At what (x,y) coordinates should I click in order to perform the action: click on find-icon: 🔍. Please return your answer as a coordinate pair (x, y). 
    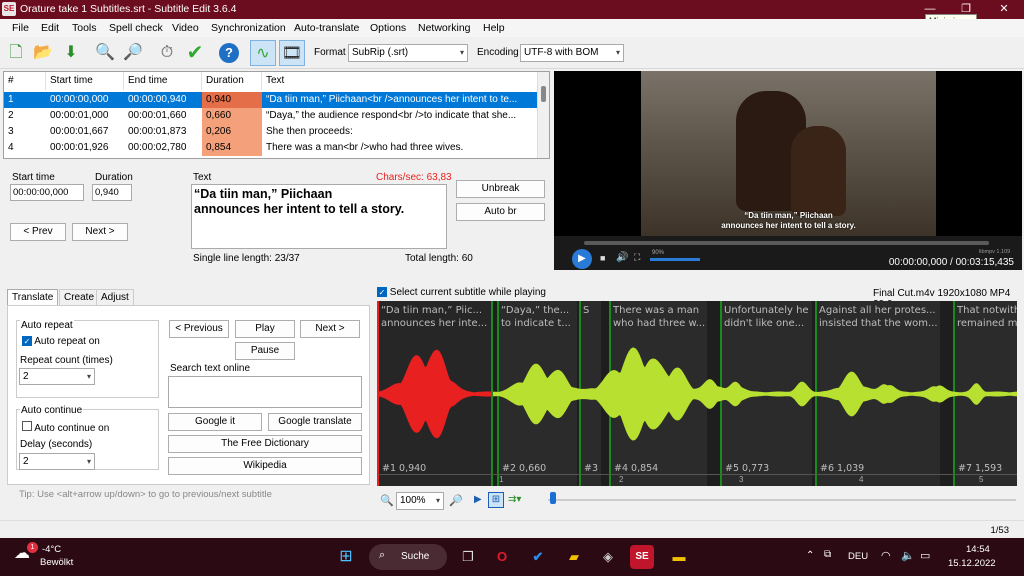
    Looking at the image, I should click on (105, 53).